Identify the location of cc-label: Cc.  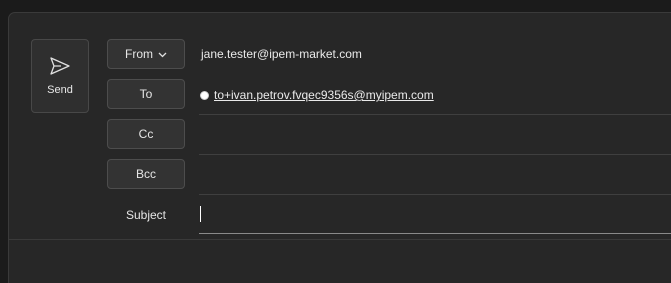
(146, 134).